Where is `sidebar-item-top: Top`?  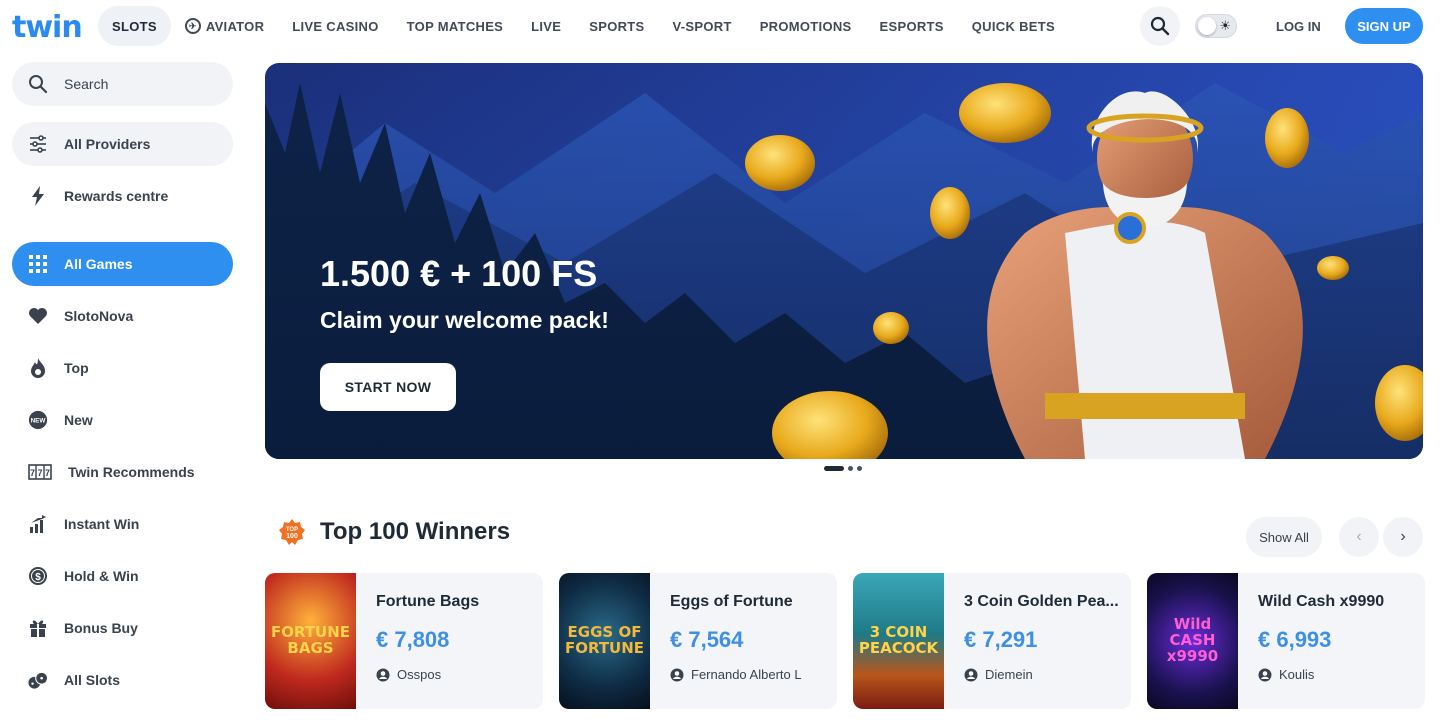
sidebar-item-top: Top is located at coordinates (122, 368).